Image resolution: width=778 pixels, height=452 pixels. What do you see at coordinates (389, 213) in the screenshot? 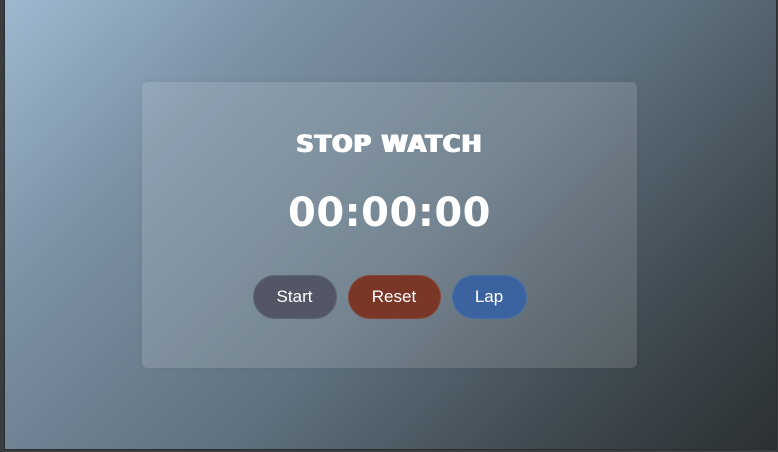
I see `time-display: 00:00:00` at bounding box center [389, 213].